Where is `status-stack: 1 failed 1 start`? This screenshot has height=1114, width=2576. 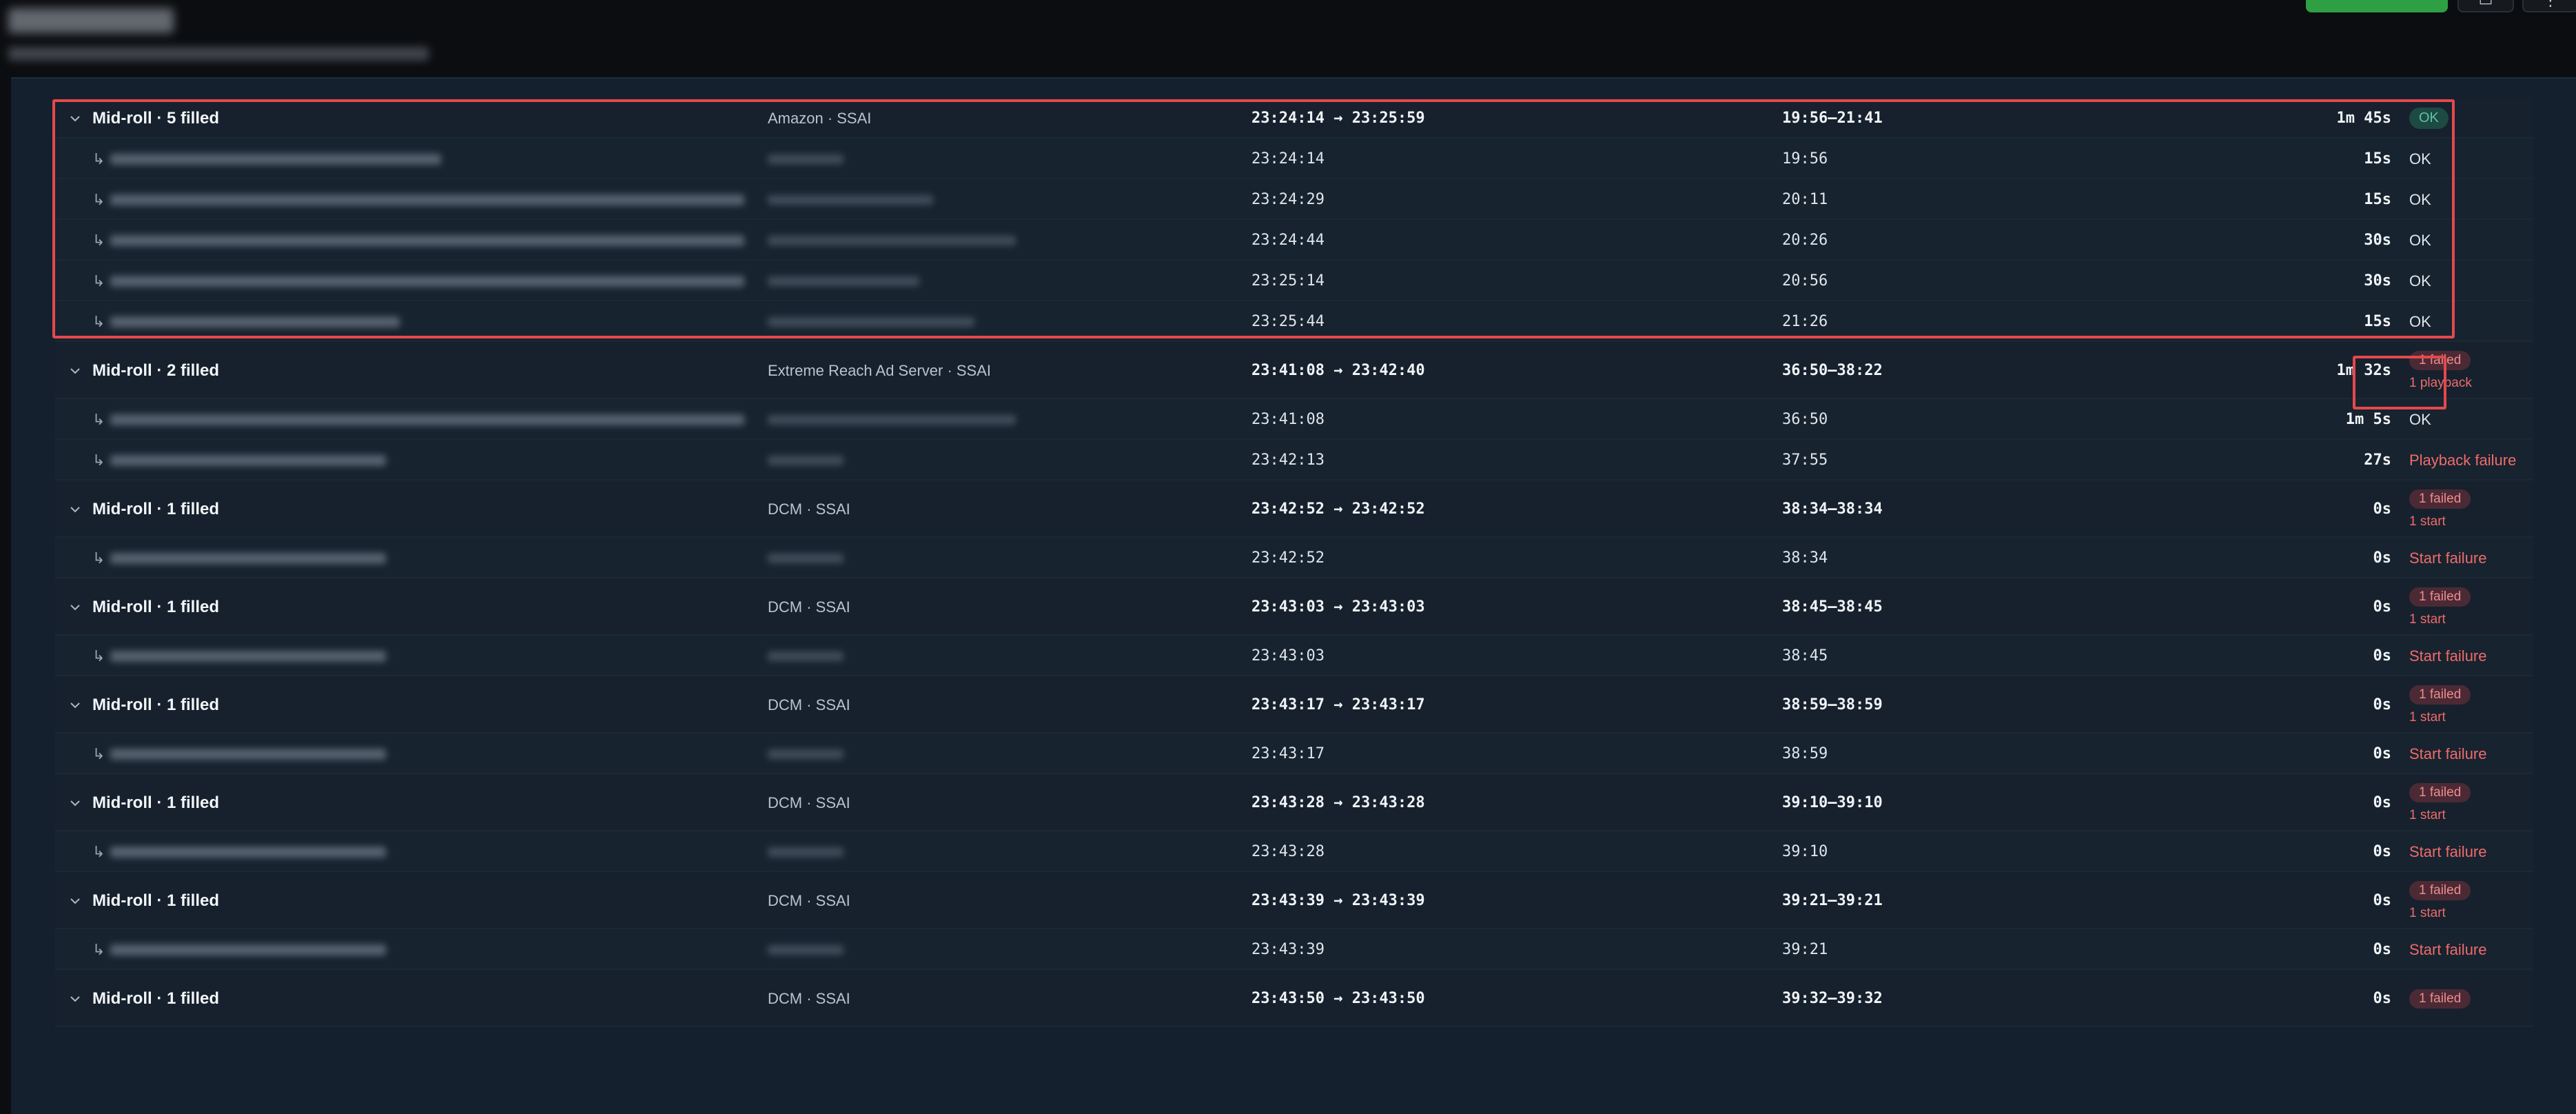
status-stack: 1 failed 1 start is located at coordinates (2440, 705).